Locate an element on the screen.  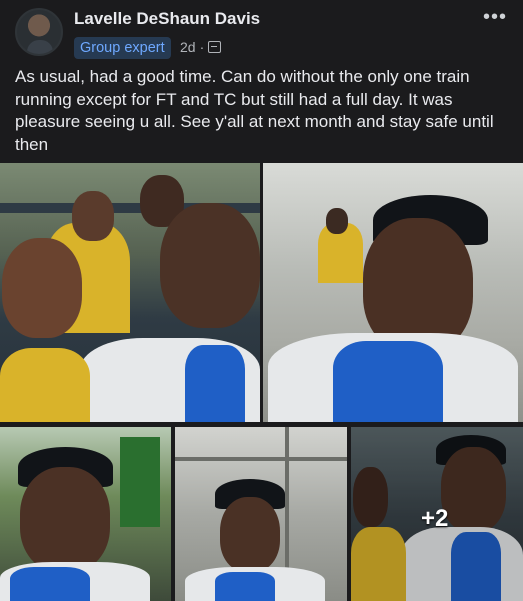
author-name: Lavelle DeShaun Davis is located at coordinates (167, 19).